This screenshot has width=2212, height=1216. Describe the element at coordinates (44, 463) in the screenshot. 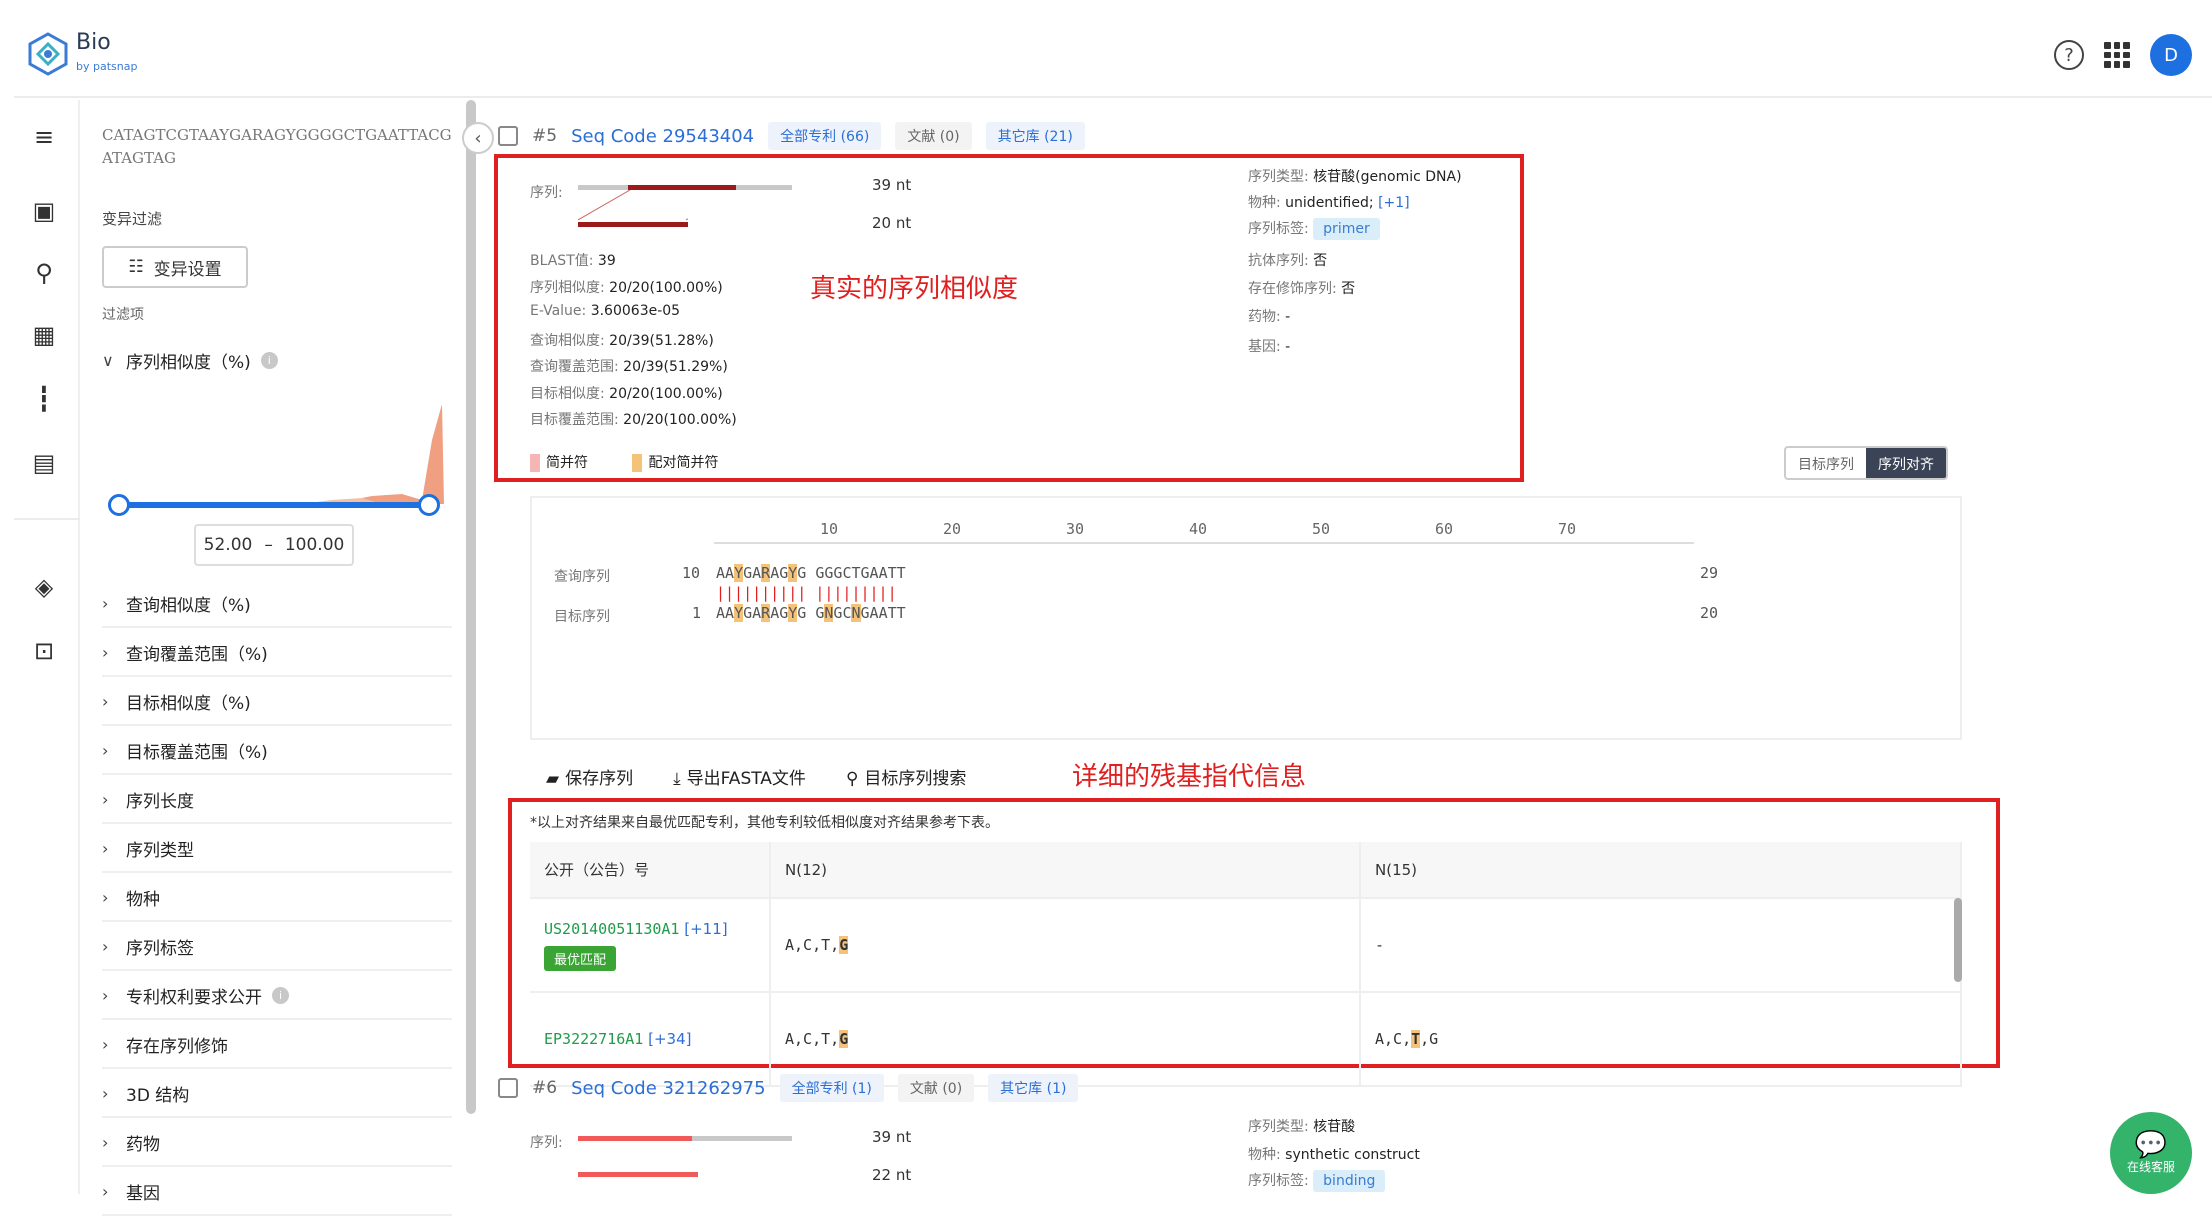

I see `chart-icon: ▤` at that location.